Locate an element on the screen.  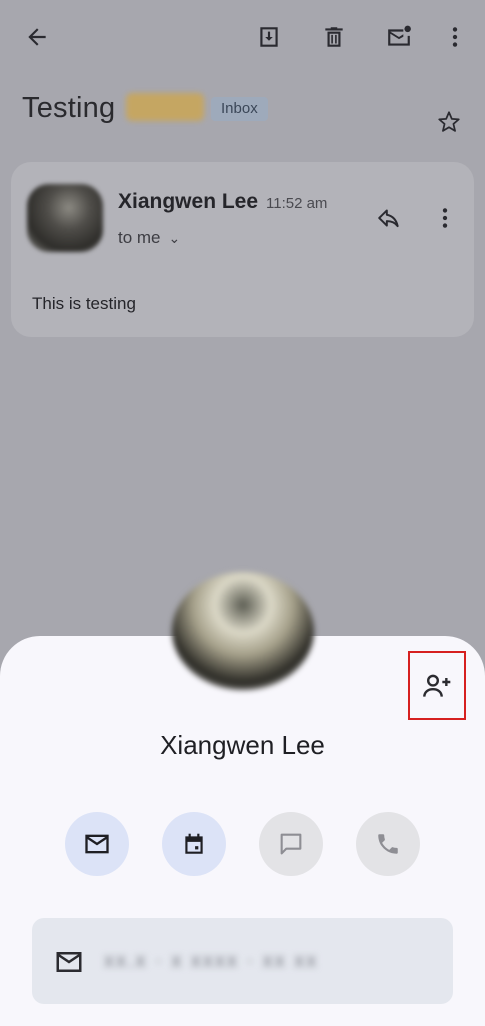
chat-icon is located at coordinates (291, 844).